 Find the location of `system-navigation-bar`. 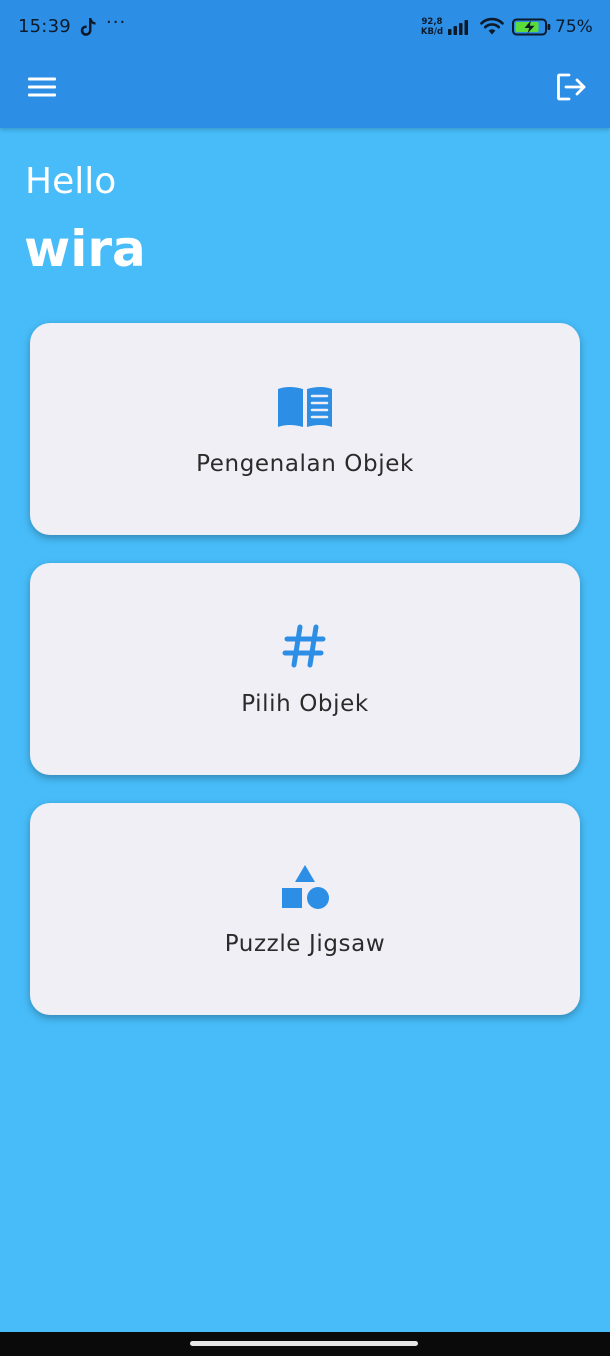

system-navigation-bar is located at coordinates (305, 1344).